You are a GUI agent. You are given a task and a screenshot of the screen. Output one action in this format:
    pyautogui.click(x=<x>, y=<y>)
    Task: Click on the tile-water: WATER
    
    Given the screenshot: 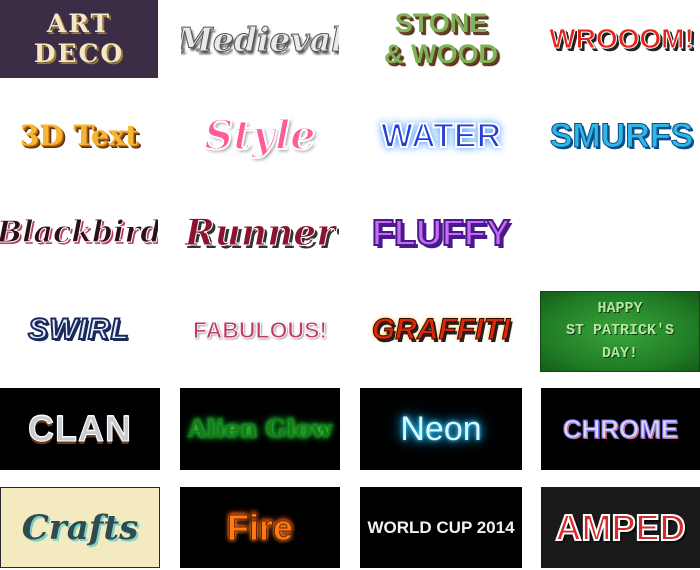 What is the action you would take?
    pyautogui.click(x=441, y=136)
    